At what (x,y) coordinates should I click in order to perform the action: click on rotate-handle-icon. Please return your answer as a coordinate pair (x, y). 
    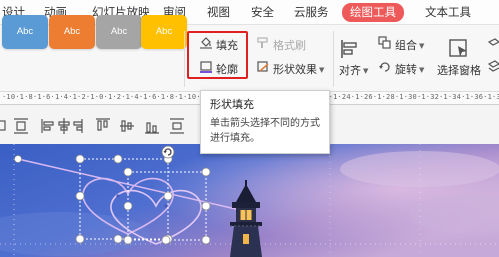
    Looking at the image, I should click on (168, 153).